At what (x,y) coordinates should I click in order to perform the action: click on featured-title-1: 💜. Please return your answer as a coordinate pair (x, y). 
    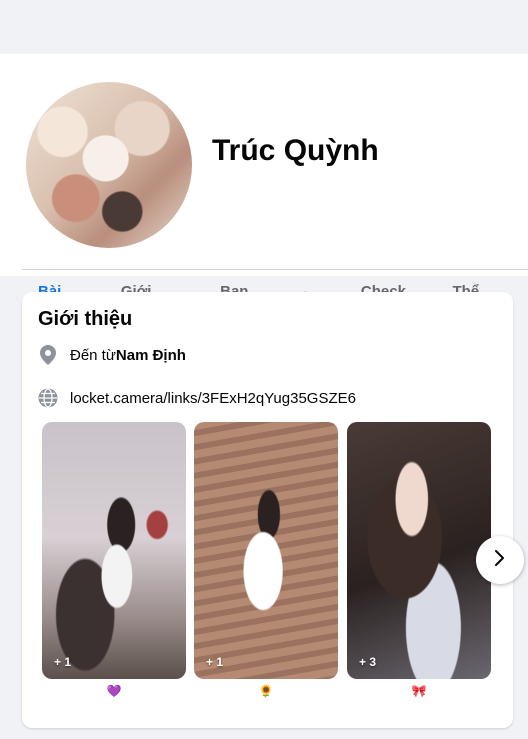
    Looking at the image, I should click on (114, 691).